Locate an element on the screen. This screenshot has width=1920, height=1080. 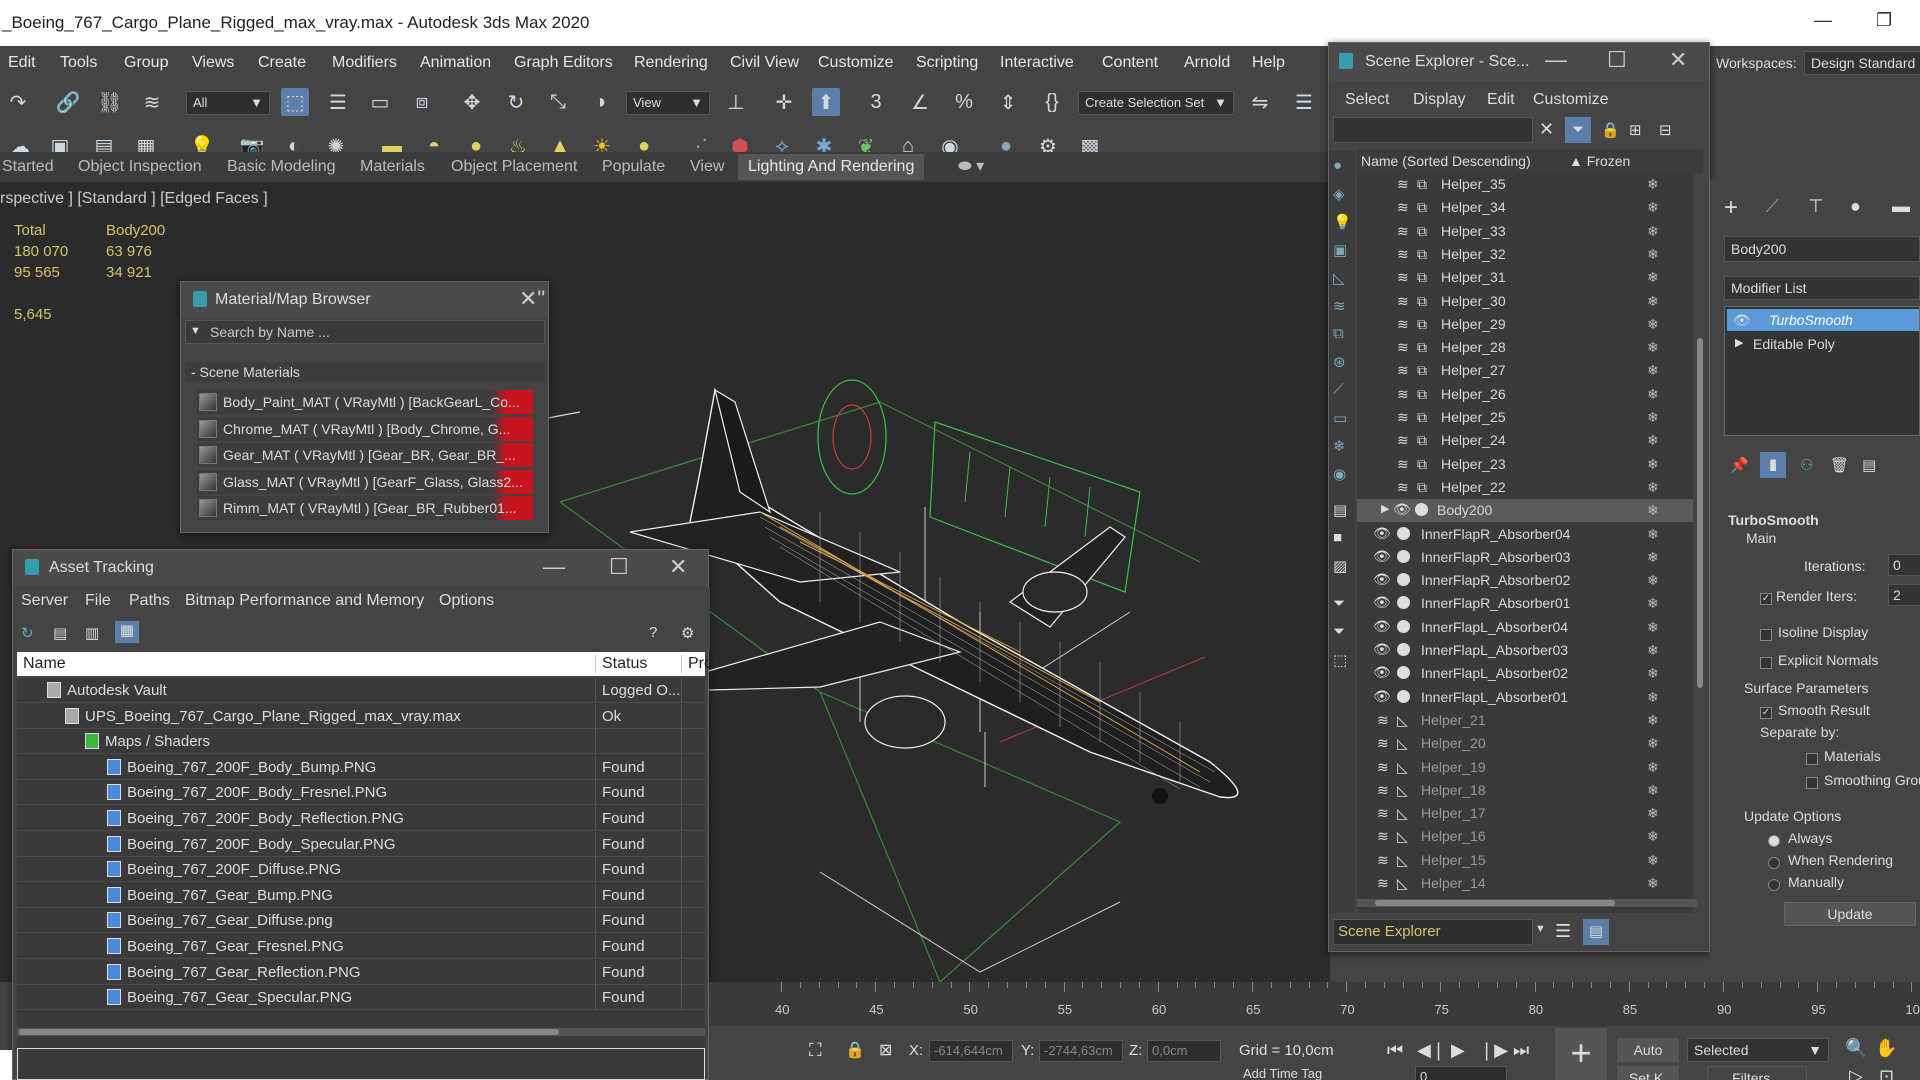
sort-by-hierarchy-icon: ▤ is located at coordinates (1596, 932).